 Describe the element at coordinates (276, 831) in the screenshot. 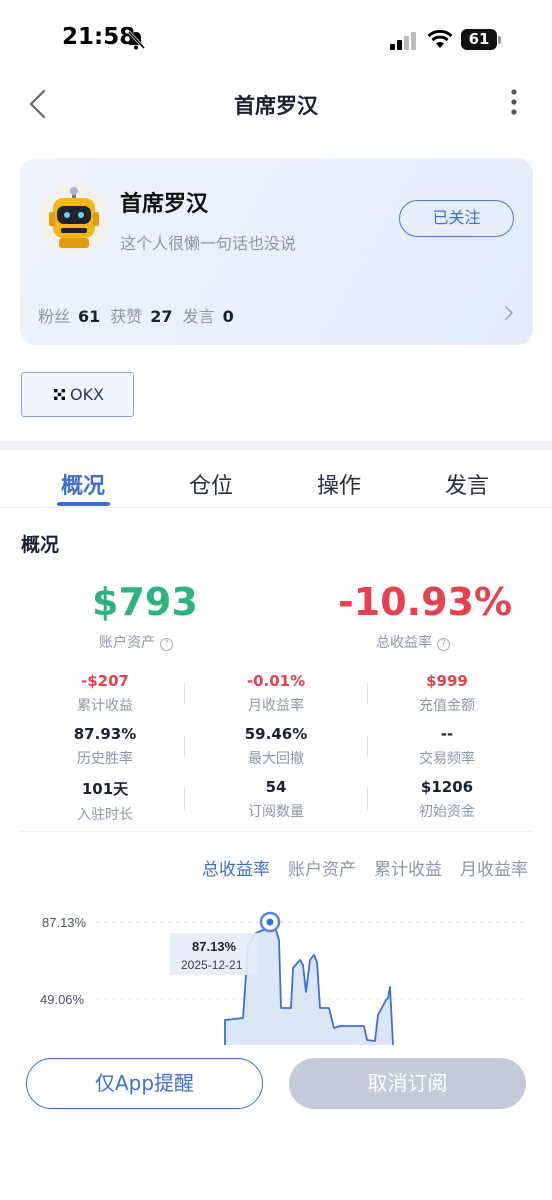

I see `metrics-divider` at that location.